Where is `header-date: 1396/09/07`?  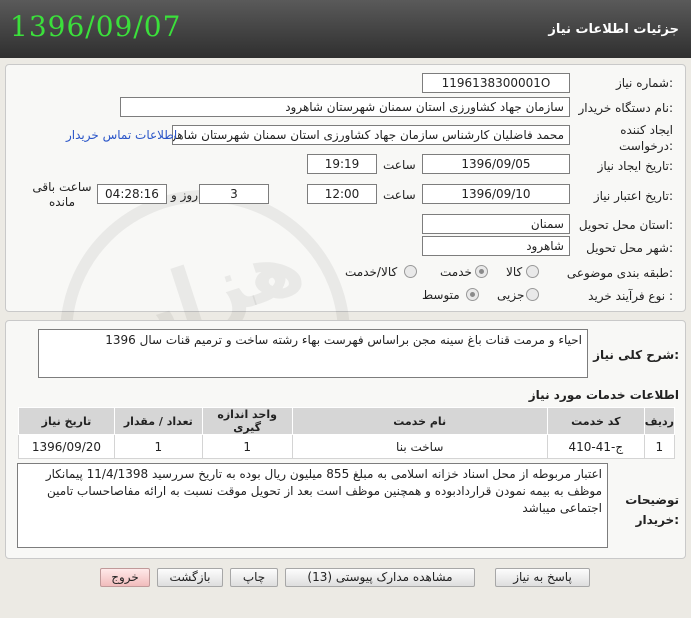
header-date: 1396/09/07 is located at coordinates (96, 26).